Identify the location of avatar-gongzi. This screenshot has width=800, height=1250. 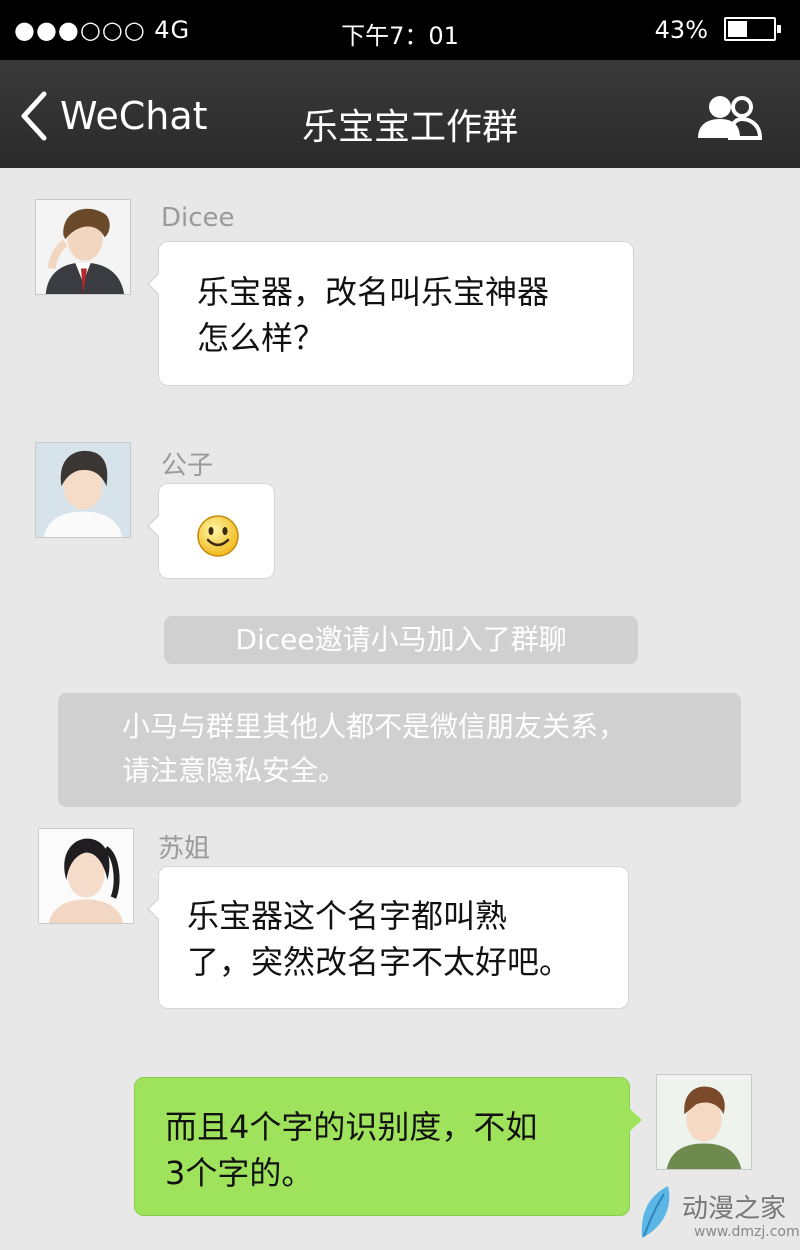
(83, 490).